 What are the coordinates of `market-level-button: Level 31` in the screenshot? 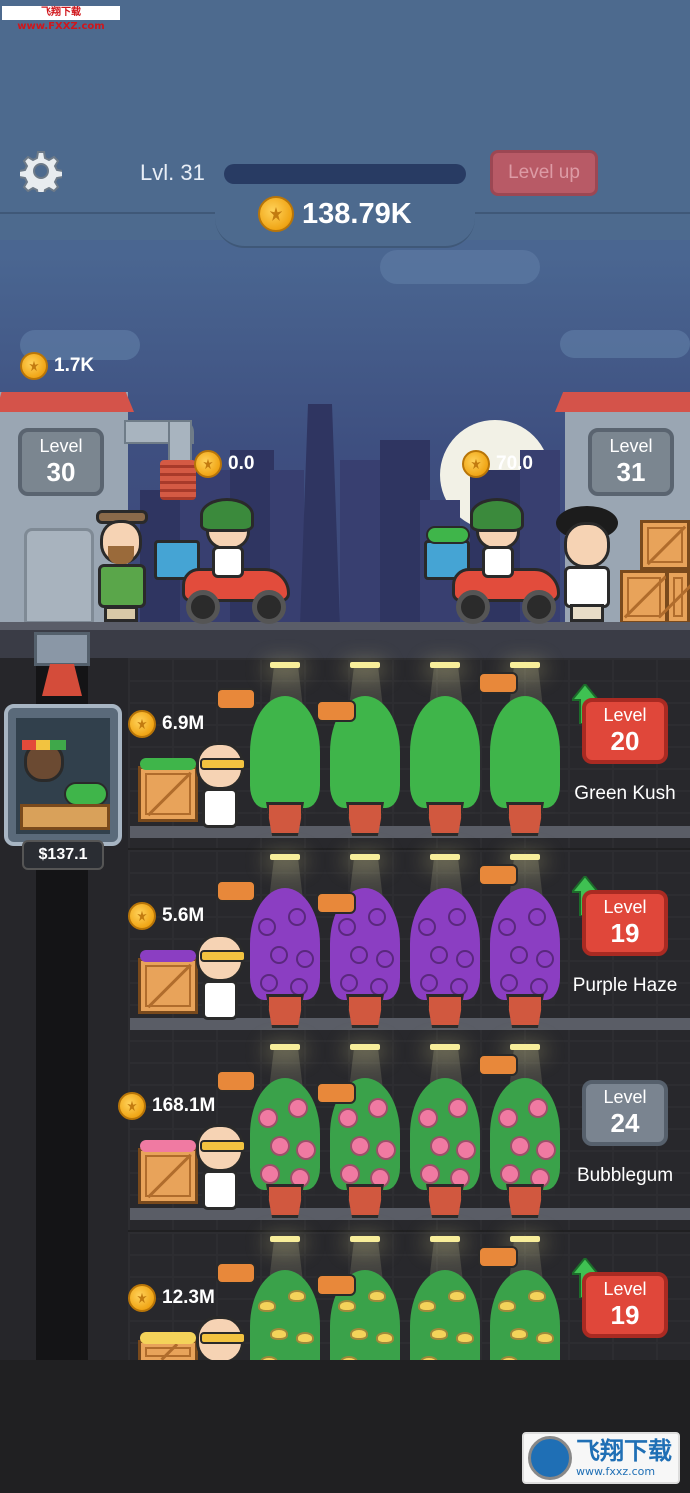 It's located at (631, 462).